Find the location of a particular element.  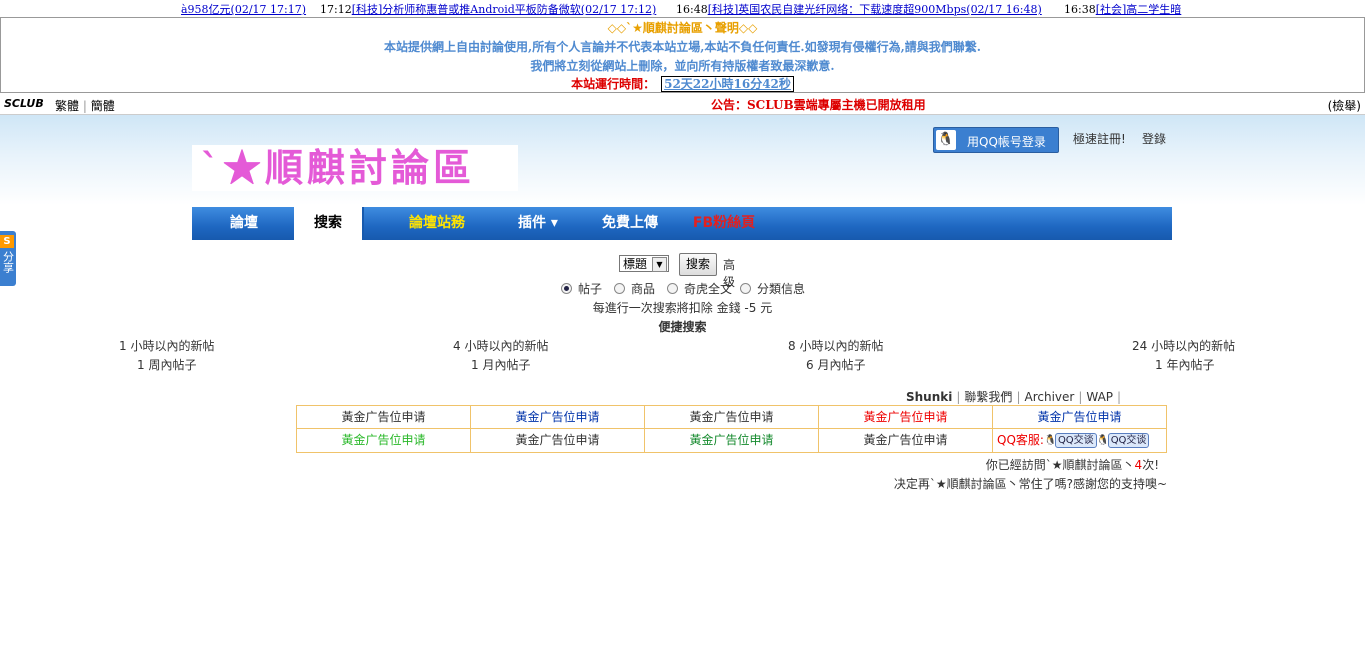

site-logo: `★順麒討論區 is located at coordinates (355, 168).